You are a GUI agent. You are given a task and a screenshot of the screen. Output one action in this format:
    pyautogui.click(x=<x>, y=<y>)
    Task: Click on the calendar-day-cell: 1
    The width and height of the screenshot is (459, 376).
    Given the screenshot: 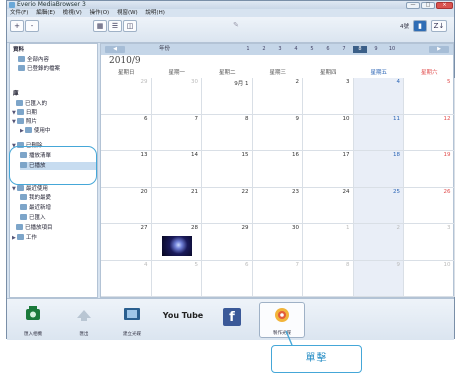 What is the action you would take?
    pyautogui.click(x=328, y=242)
    